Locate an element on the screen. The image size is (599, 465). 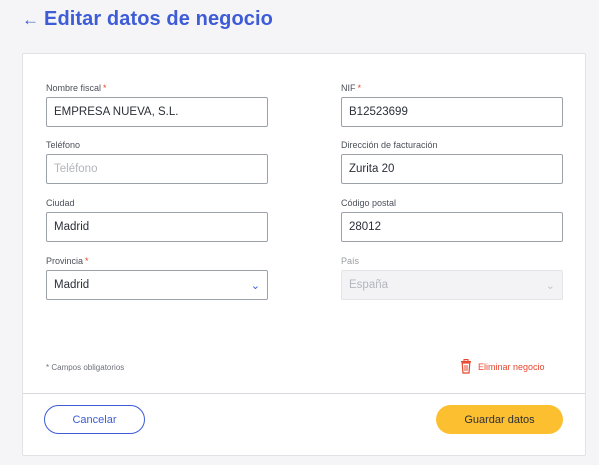
delete-business-label: Eliminar negocio is located at coordinates (511, 366).